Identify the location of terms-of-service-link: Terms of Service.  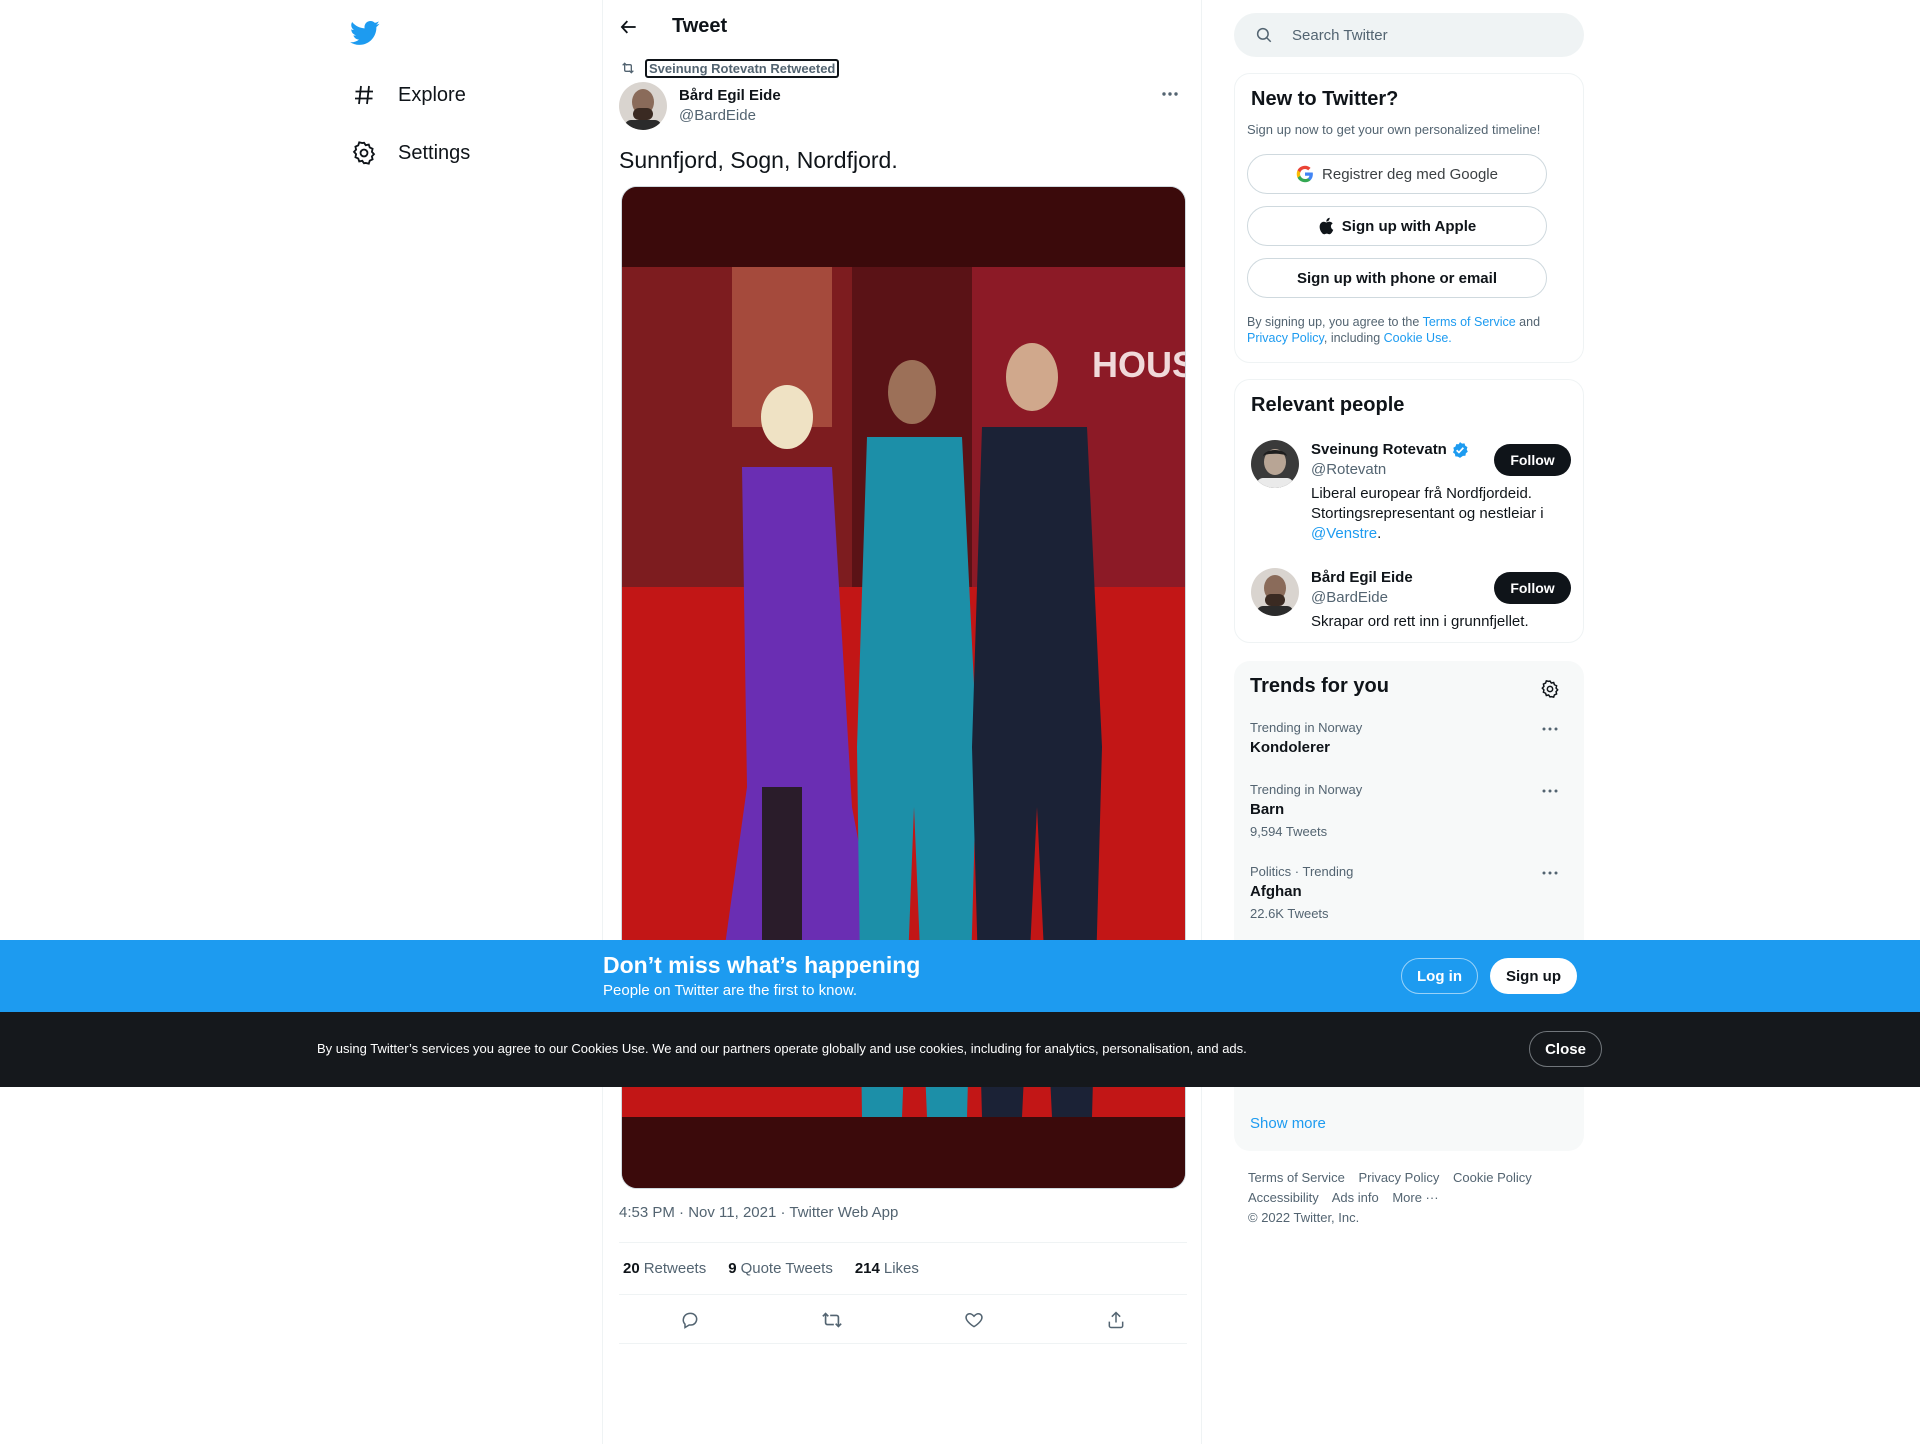
(1469, 322).